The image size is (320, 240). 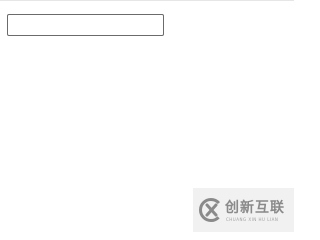 I want to click on text-input, so click(x=85, y=25).